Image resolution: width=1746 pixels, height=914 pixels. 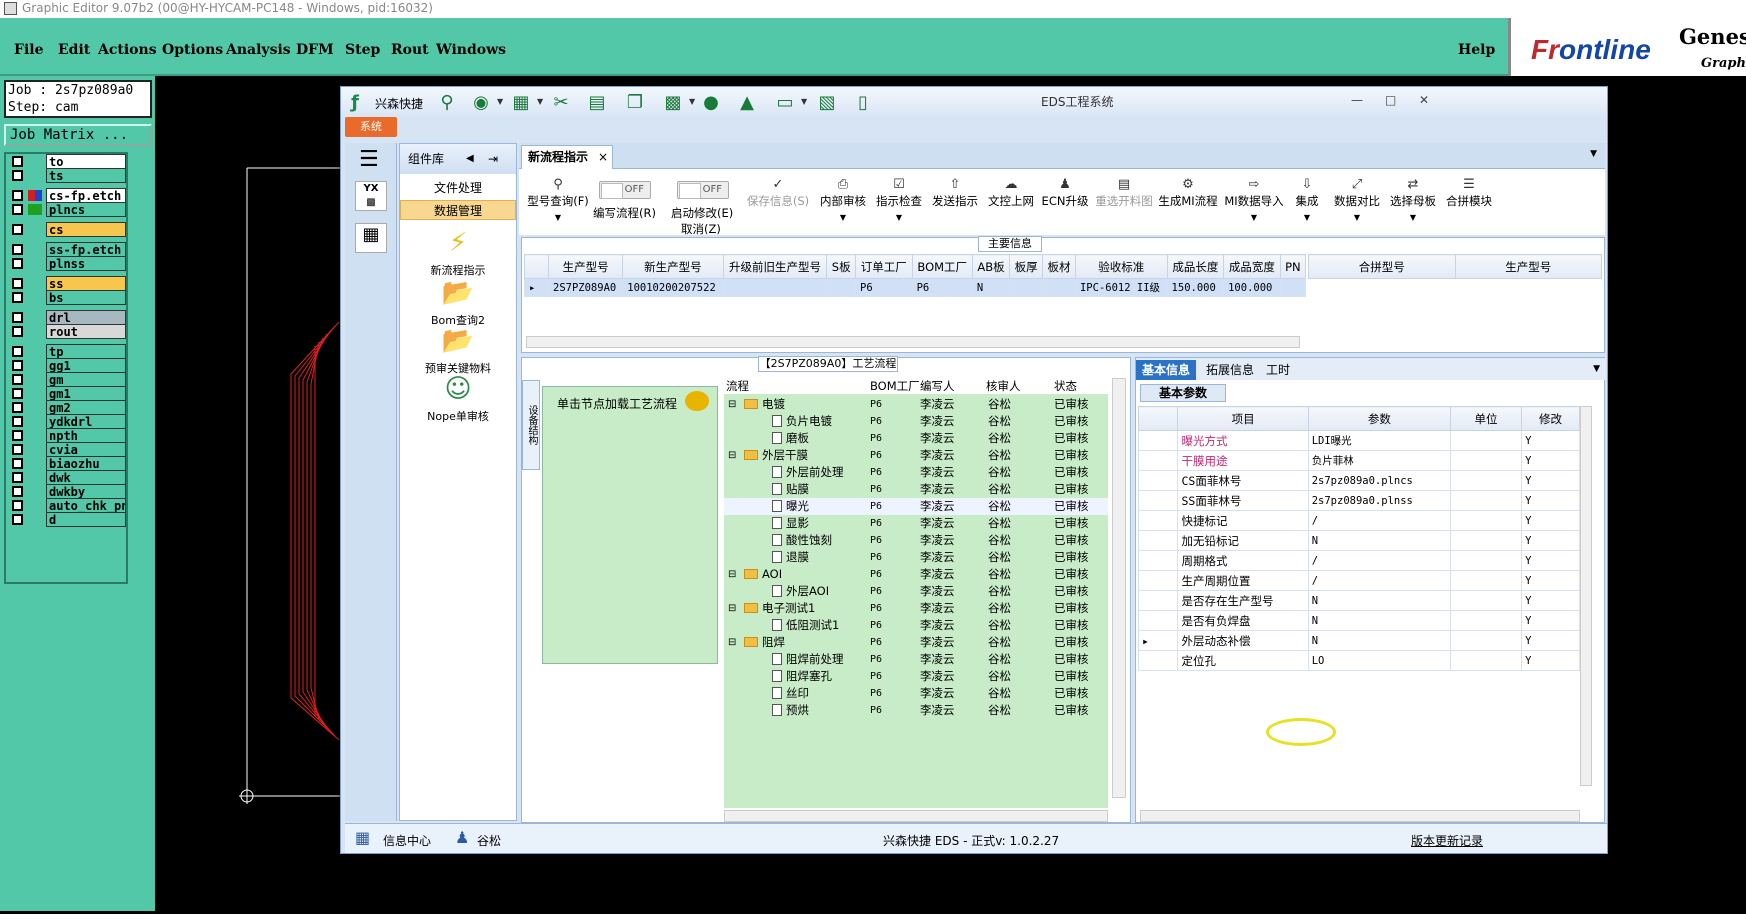 What do you see at coordinates (86, 365) in the screenshot?
I see `layer-name: gg1` at bounding box center [86, 365].